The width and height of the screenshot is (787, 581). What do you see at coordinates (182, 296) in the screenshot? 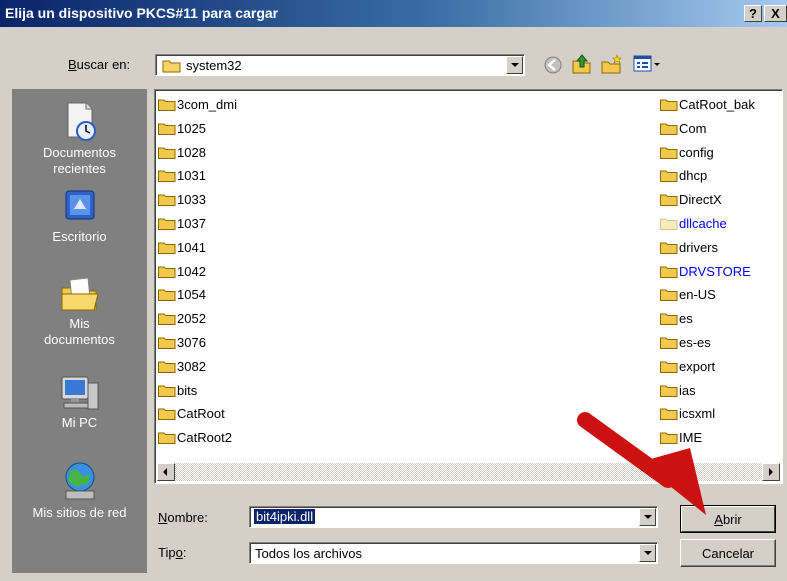
I see `file-list-item: 1054` at bounding box center [182, 296].